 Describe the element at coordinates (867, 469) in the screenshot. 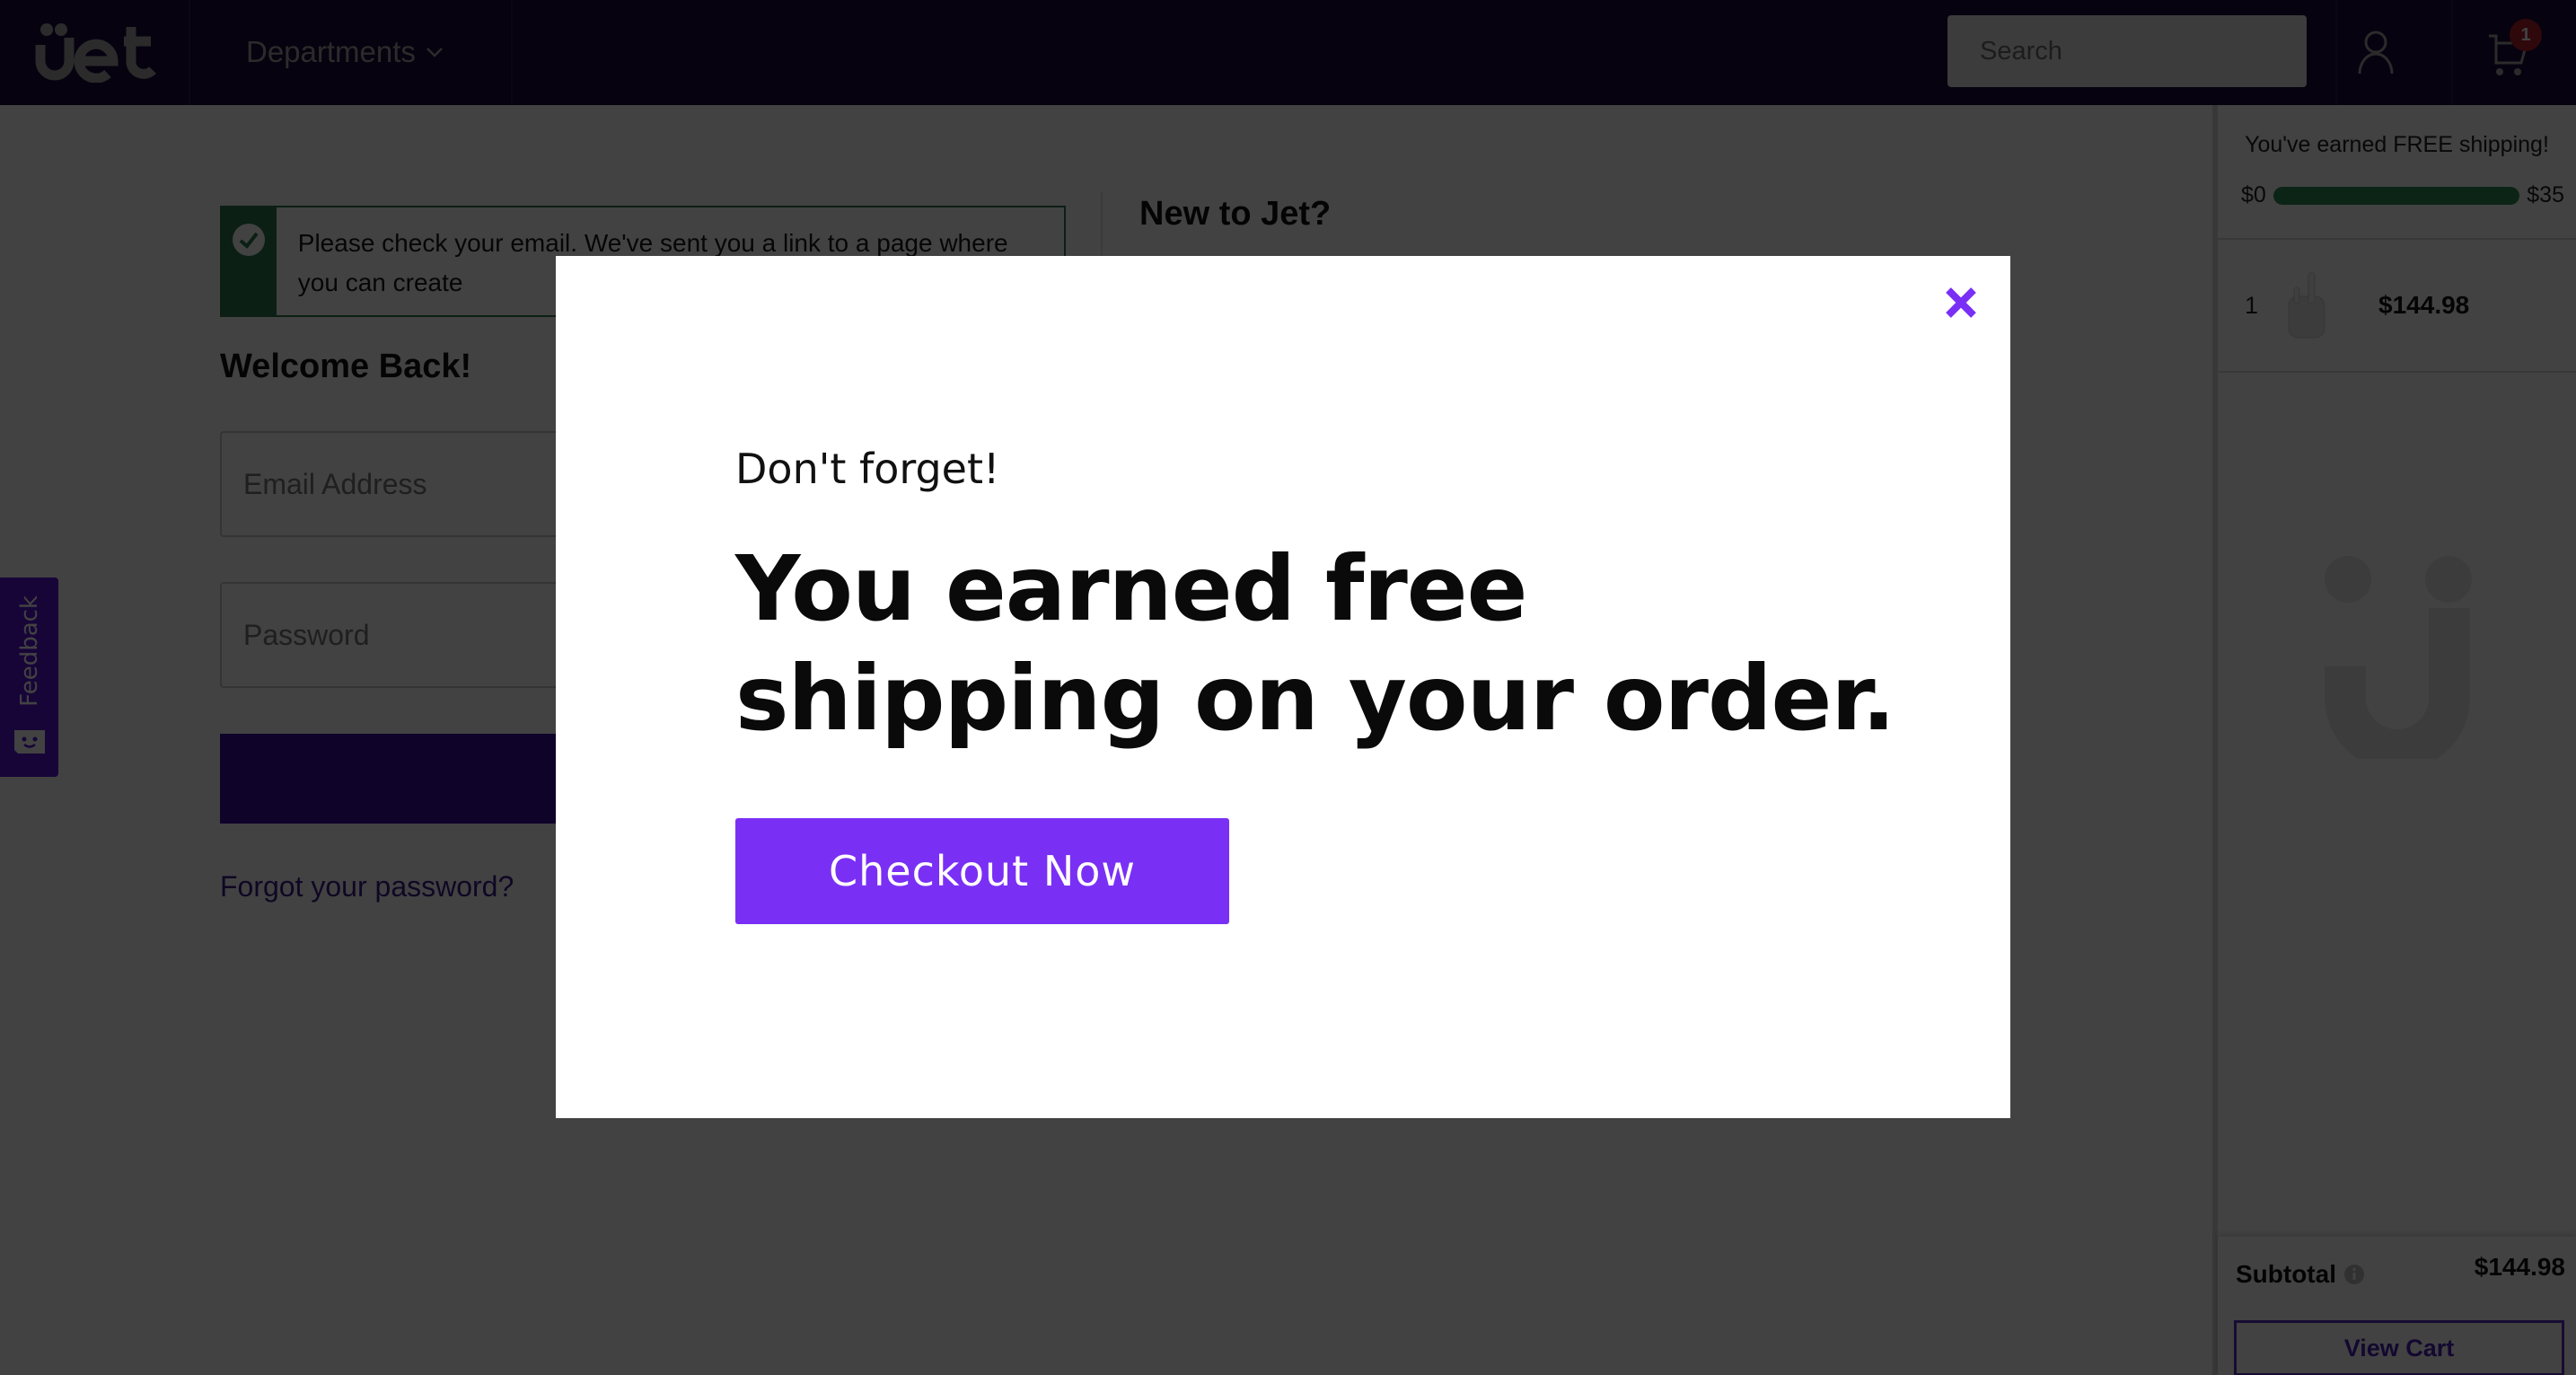

I see `modal-eyebrow: Don't forget!` at that location.